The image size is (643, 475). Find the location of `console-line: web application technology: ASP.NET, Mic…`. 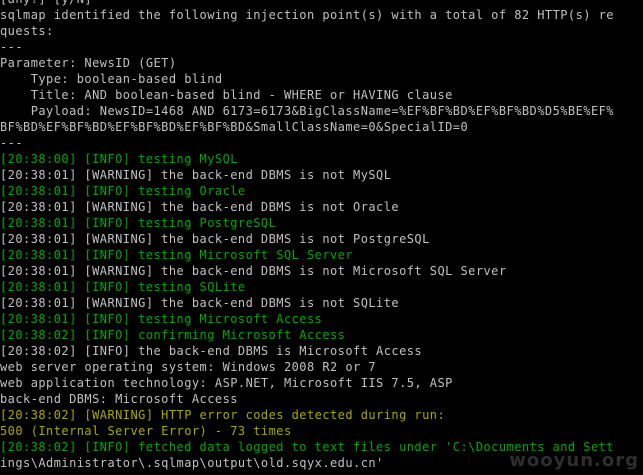

console-line: web application technology: ASP.NET, Mic… is located at coordinates (226, 383).